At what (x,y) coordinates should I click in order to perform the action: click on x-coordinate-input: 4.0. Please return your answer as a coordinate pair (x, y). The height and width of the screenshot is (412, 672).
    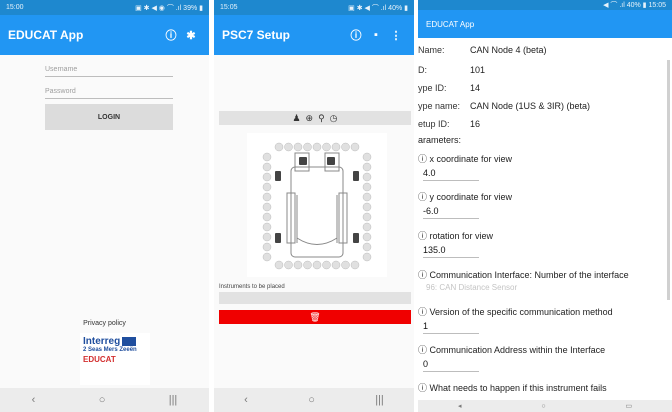
    Looking at the image, I should click on (451, 174).